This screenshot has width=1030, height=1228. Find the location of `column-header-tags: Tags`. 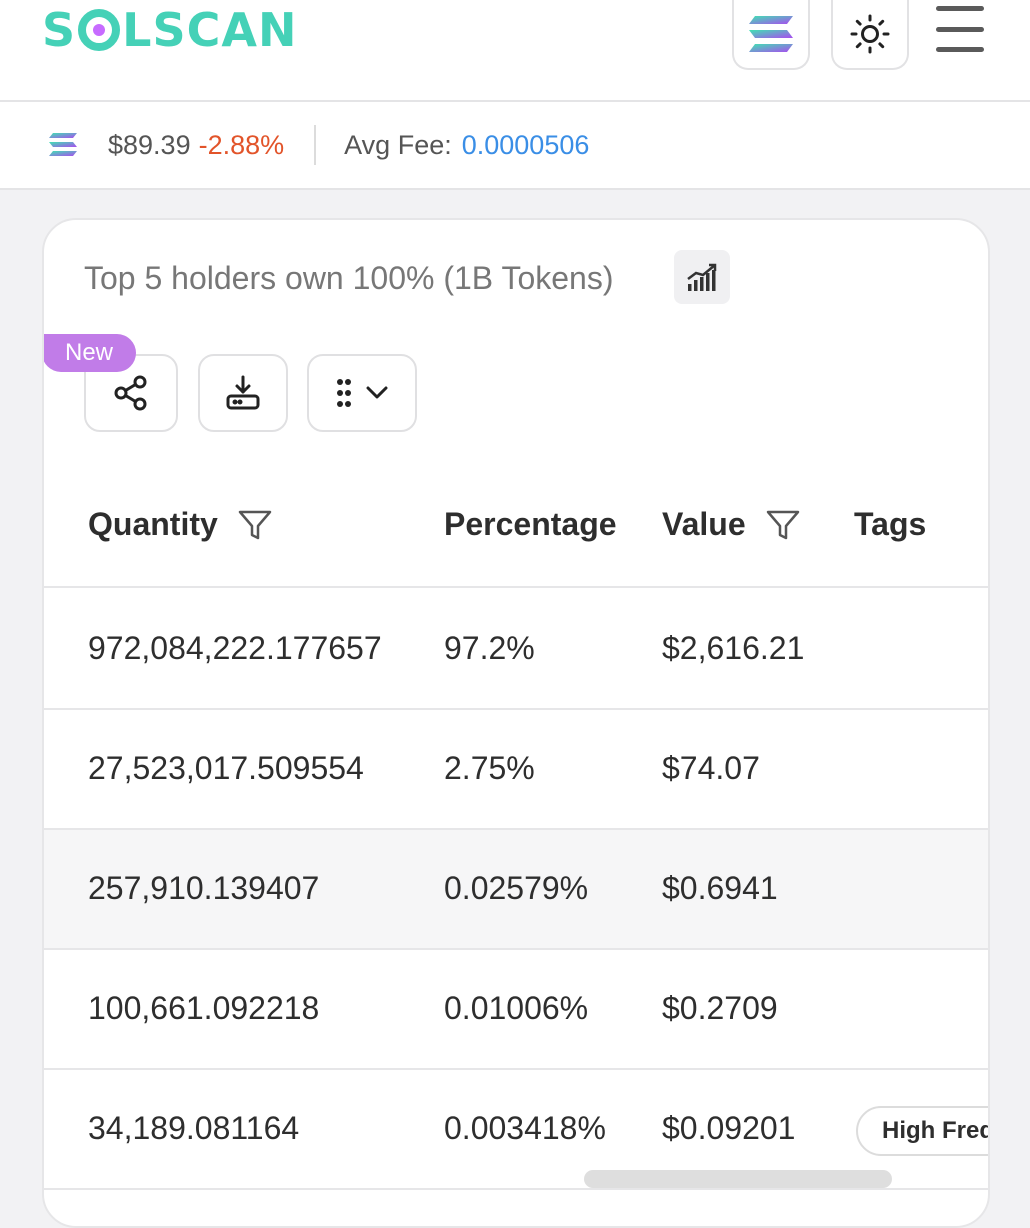

column-header-tags: Tags is located at coordinates (890, 524).